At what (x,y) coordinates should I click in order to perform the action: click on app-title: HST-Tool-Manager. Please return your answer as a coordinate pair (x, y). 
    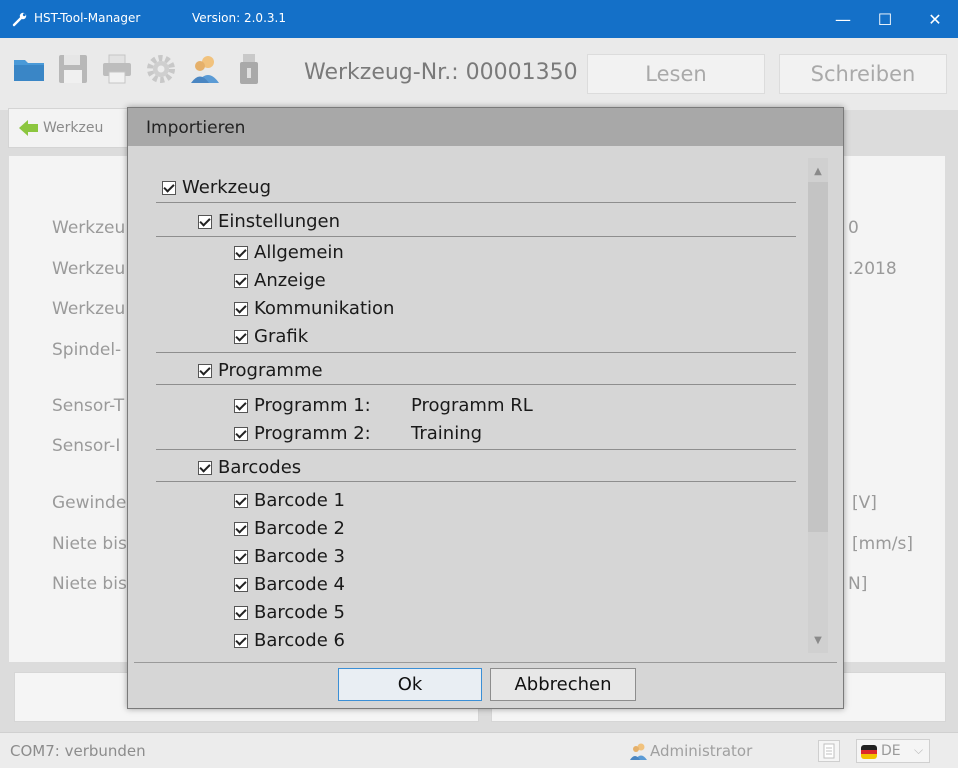
    Looking at the image, I should click on (87, 18).